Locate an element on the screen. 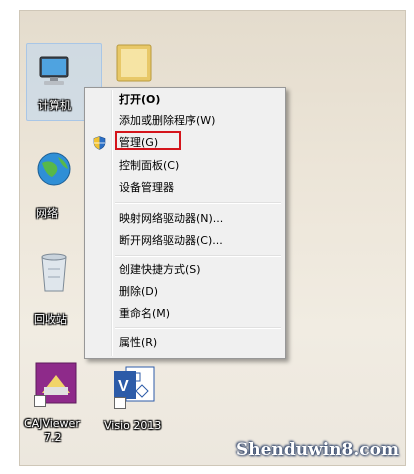 The image size is (414, 474). cajviewer-label-line1: CAJViewer is located at coordinates (52, 423).